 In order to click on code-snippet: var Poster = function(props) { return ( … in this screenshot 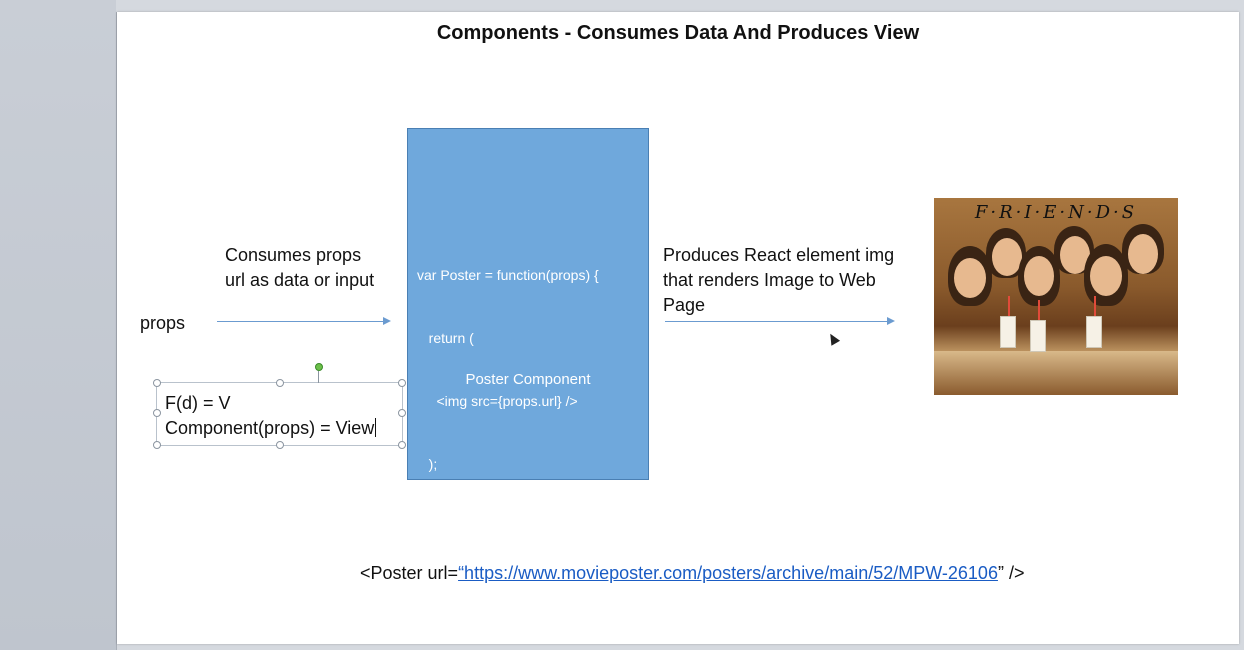, I will do `click(508, 401)`.